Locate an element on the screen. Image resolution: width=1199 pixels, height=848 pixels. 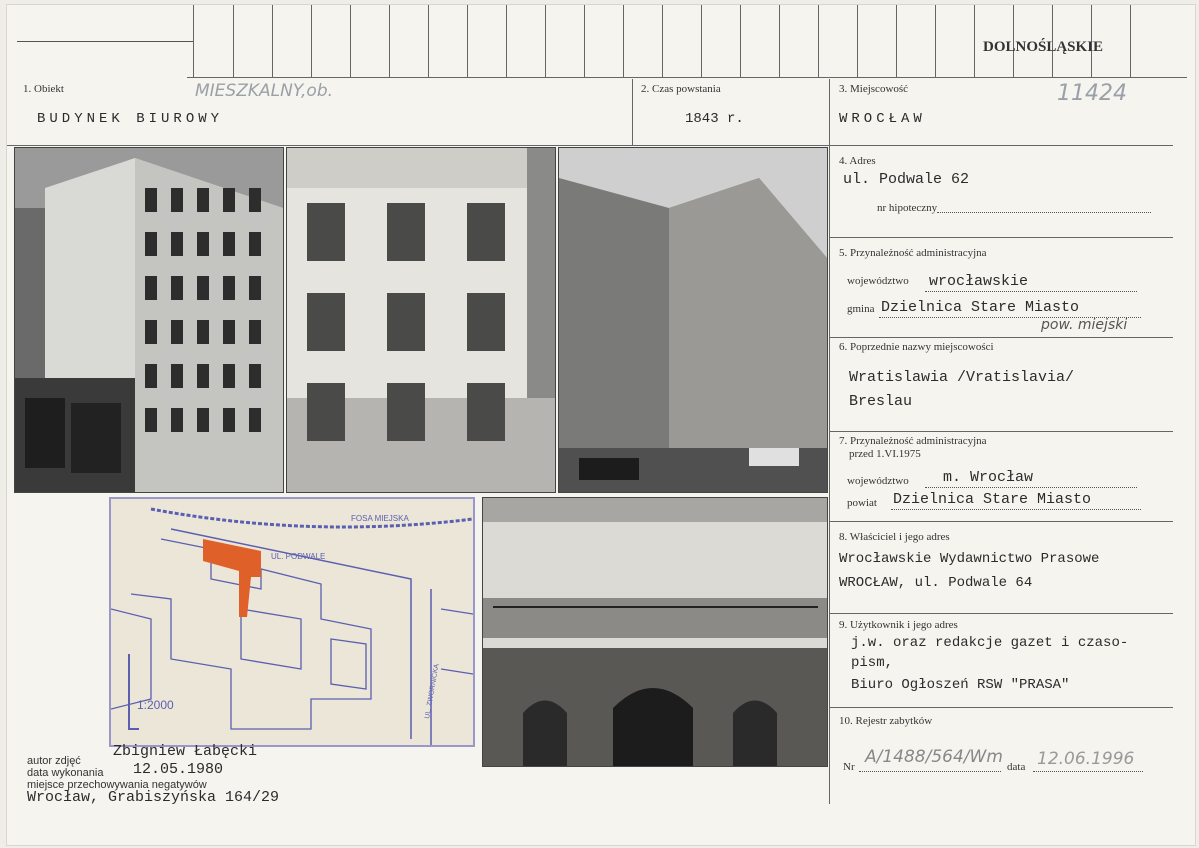
rejestr-nr-label: Nr is located at coordinates (849, 767).